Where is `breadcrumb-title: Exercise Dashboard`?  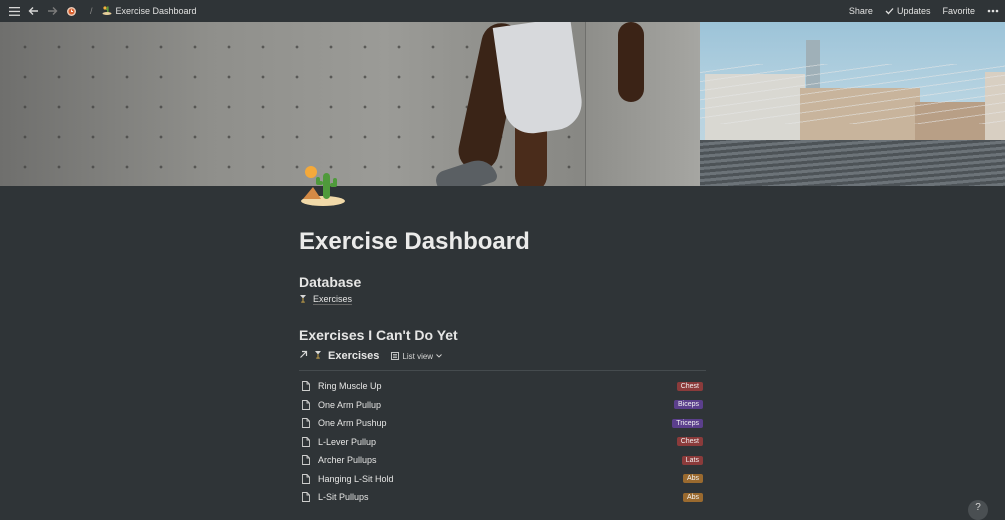
breadcrumb-title: Exercise Dashboard is located at coordinates (156, 11).